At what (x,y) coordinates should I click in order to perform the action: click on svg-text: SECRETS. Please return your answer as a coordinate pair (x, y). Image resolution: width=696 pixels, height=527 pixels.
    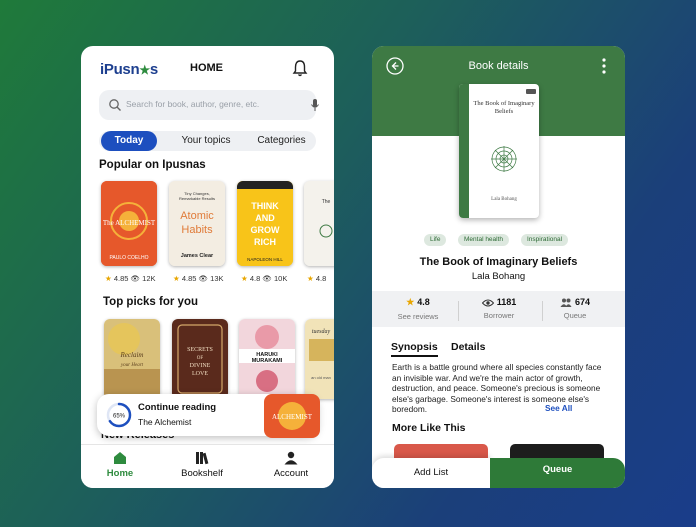
    Looking at the image, I should click on (200, 350).